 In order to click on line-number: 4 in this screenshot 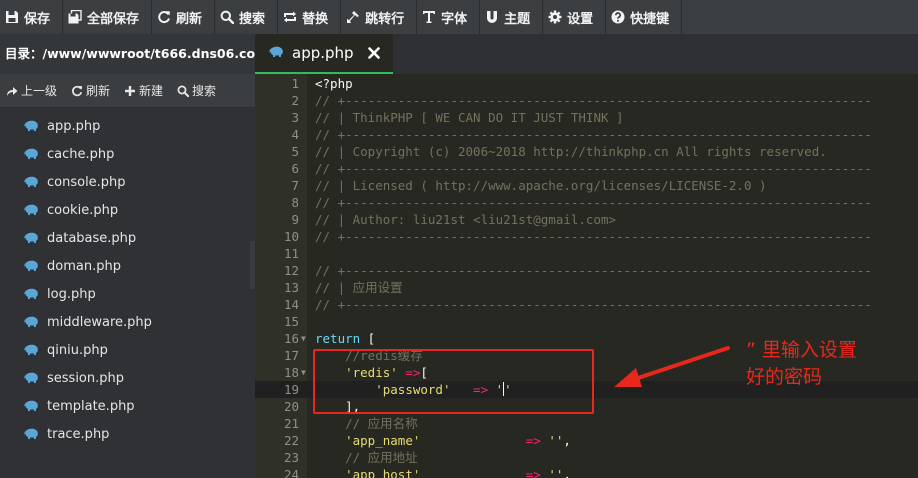, I will do `click(295, 134)`.